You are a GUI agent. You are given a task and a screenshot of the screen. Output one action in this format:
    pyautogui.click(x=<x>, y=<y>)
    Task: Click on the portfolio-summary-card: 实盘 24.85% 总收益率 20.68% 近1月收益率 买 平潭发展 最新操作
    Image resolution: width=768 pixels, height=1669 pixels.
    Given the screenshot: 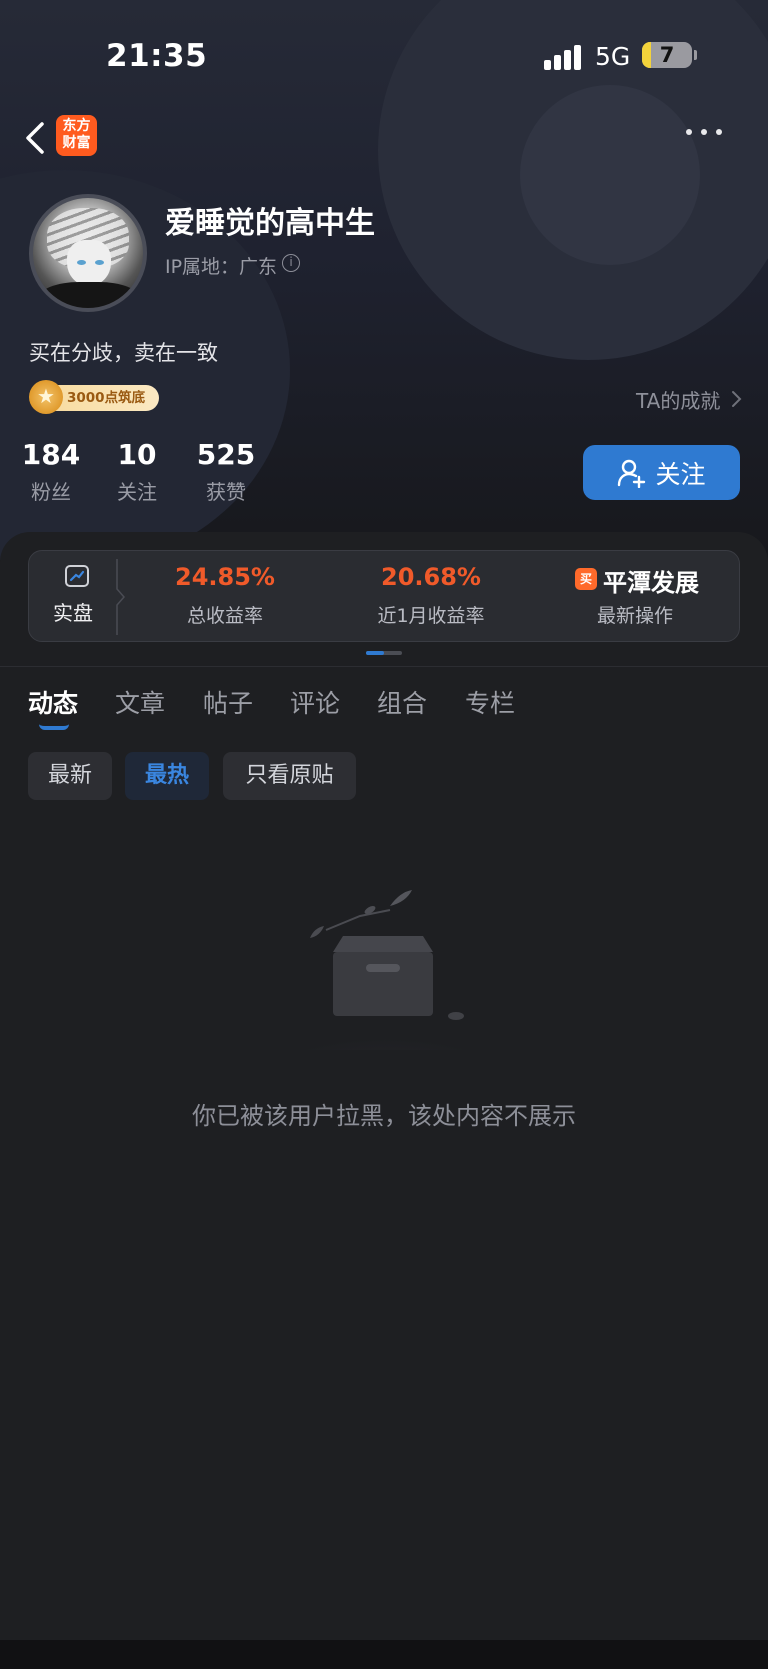 What is the action you would take?
    pyautogui.click(x=384, y=596)
    